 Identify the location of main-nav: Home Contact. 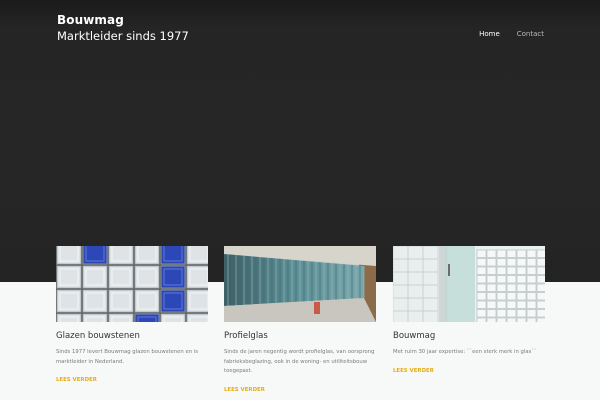
(511, 34).